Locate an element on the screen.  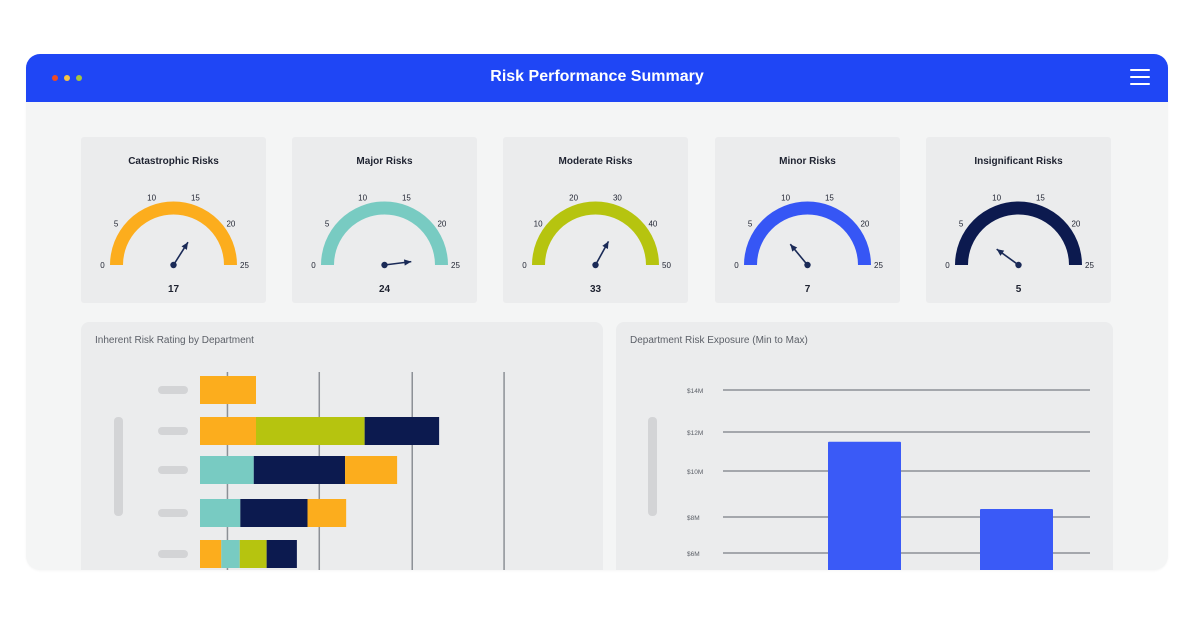
y-tick-label: $12M is located at coordinates (695, 433).